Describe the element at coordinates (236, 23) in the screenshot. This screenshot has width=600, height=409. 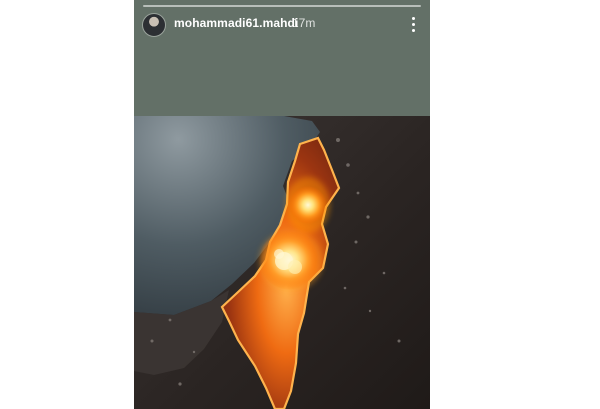
I see `username: mohammadi61.mahdi` at that location.